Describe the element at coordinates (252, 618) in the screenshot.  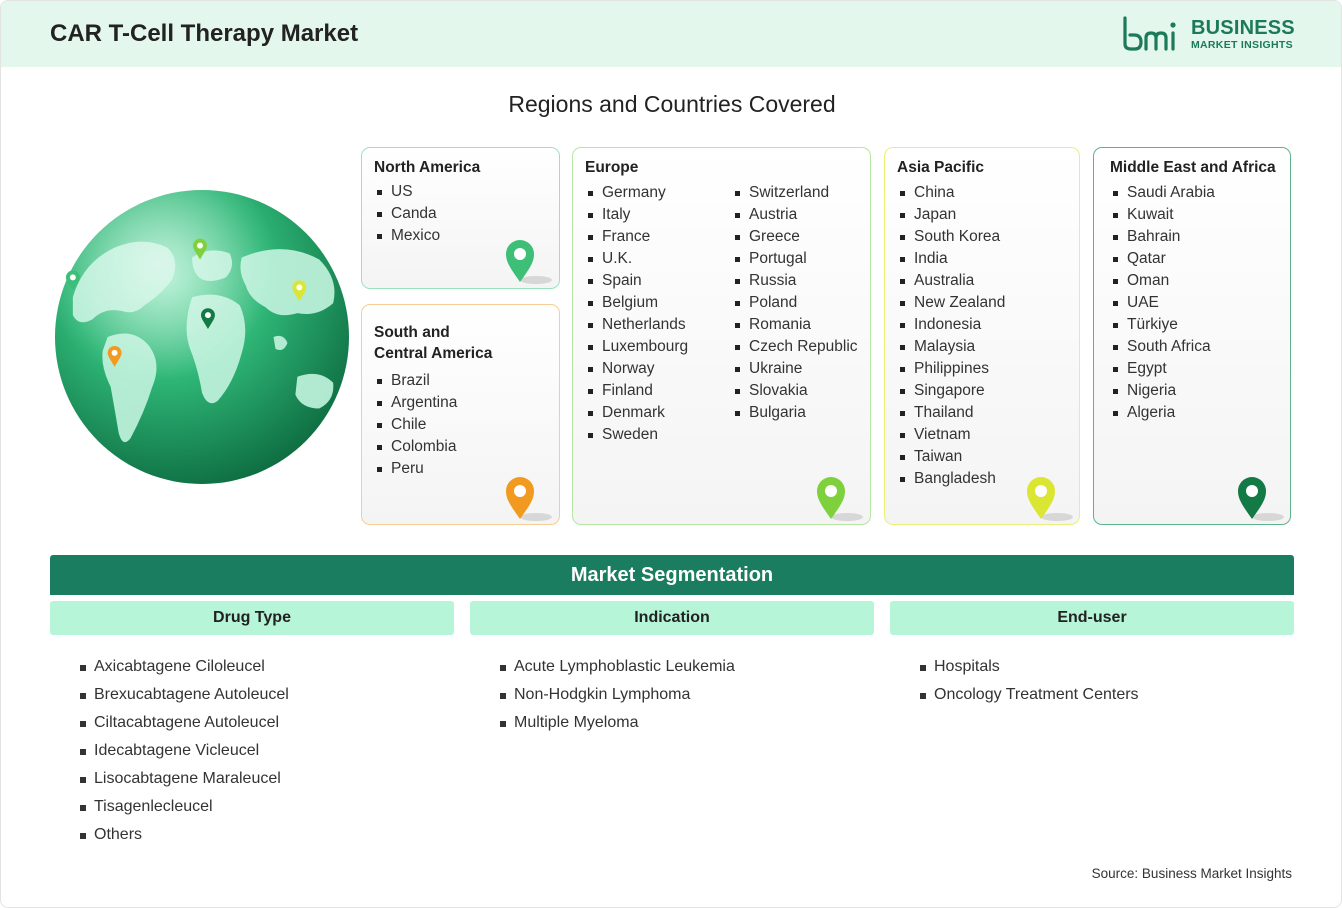
I see `segment-heading-drug-type: Drug Type` at that location.